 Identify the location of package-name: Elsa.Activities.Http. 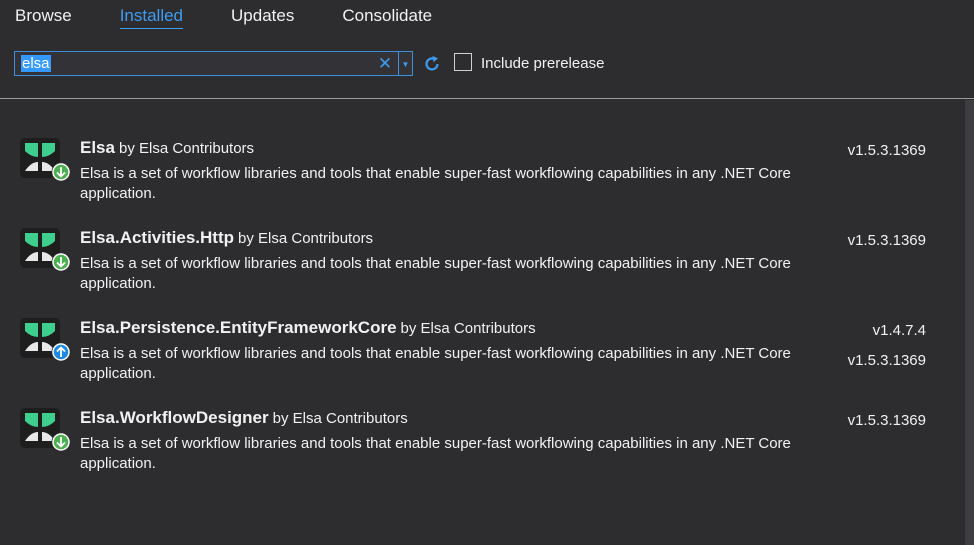
(157, 237).